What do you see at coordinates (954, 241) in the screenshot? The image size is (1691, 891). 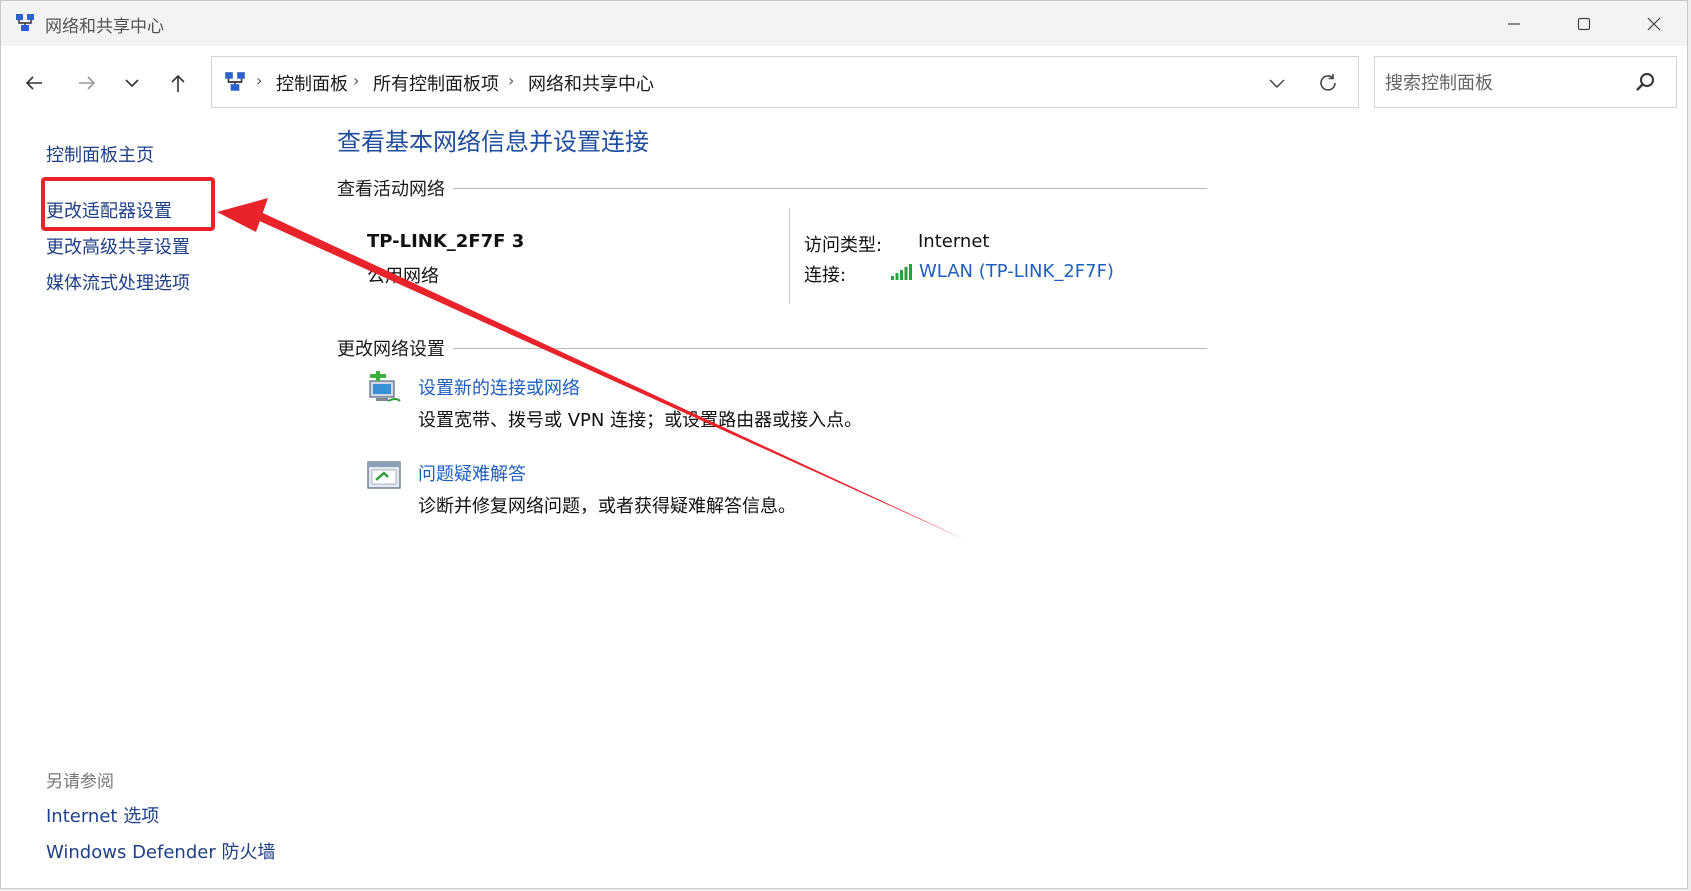 I see `access-type-value: Internet` at bounding box center [954, 241].